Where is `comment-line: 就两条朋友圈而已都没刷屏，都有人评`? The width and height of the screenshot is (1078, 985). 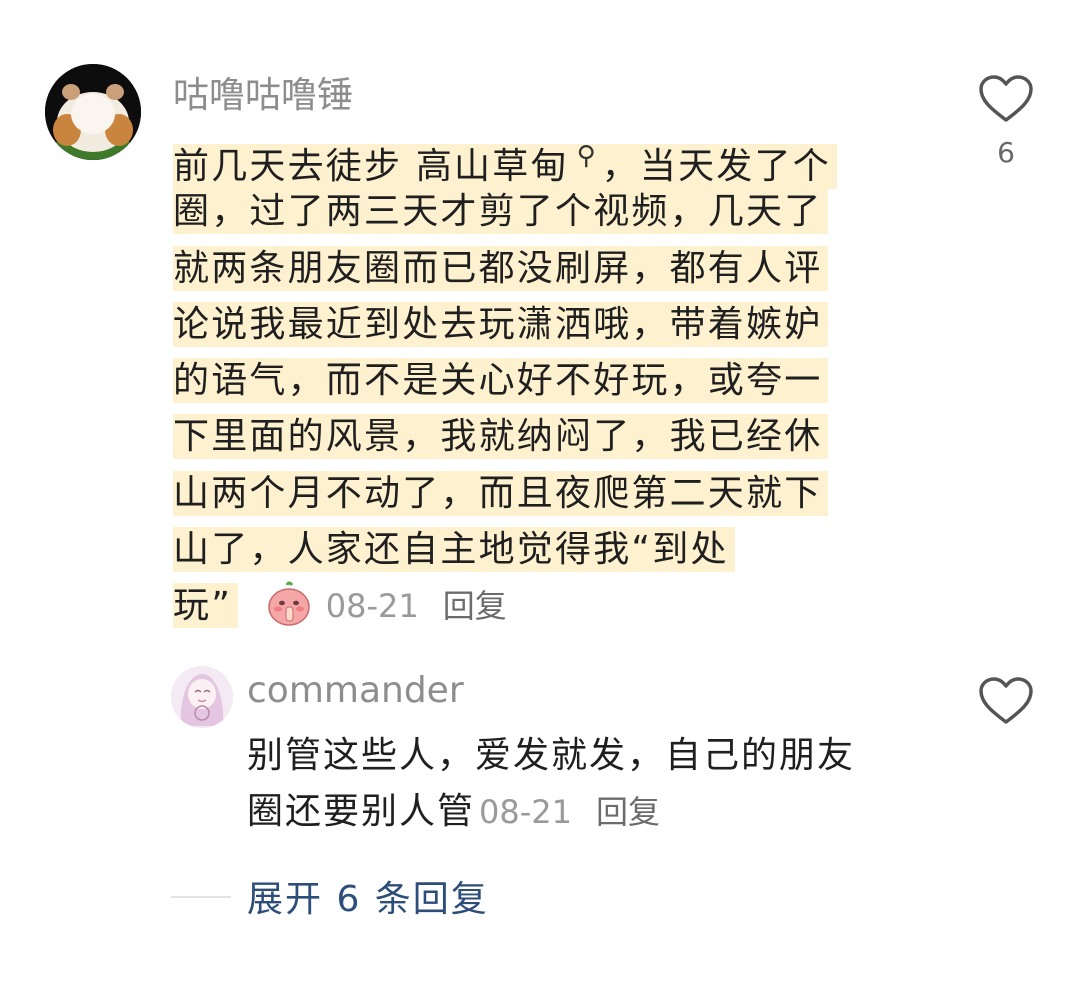
comment-line: 就两条朋友圈而已都没刷屏，都有人评 is located at coordinates (501, 268).